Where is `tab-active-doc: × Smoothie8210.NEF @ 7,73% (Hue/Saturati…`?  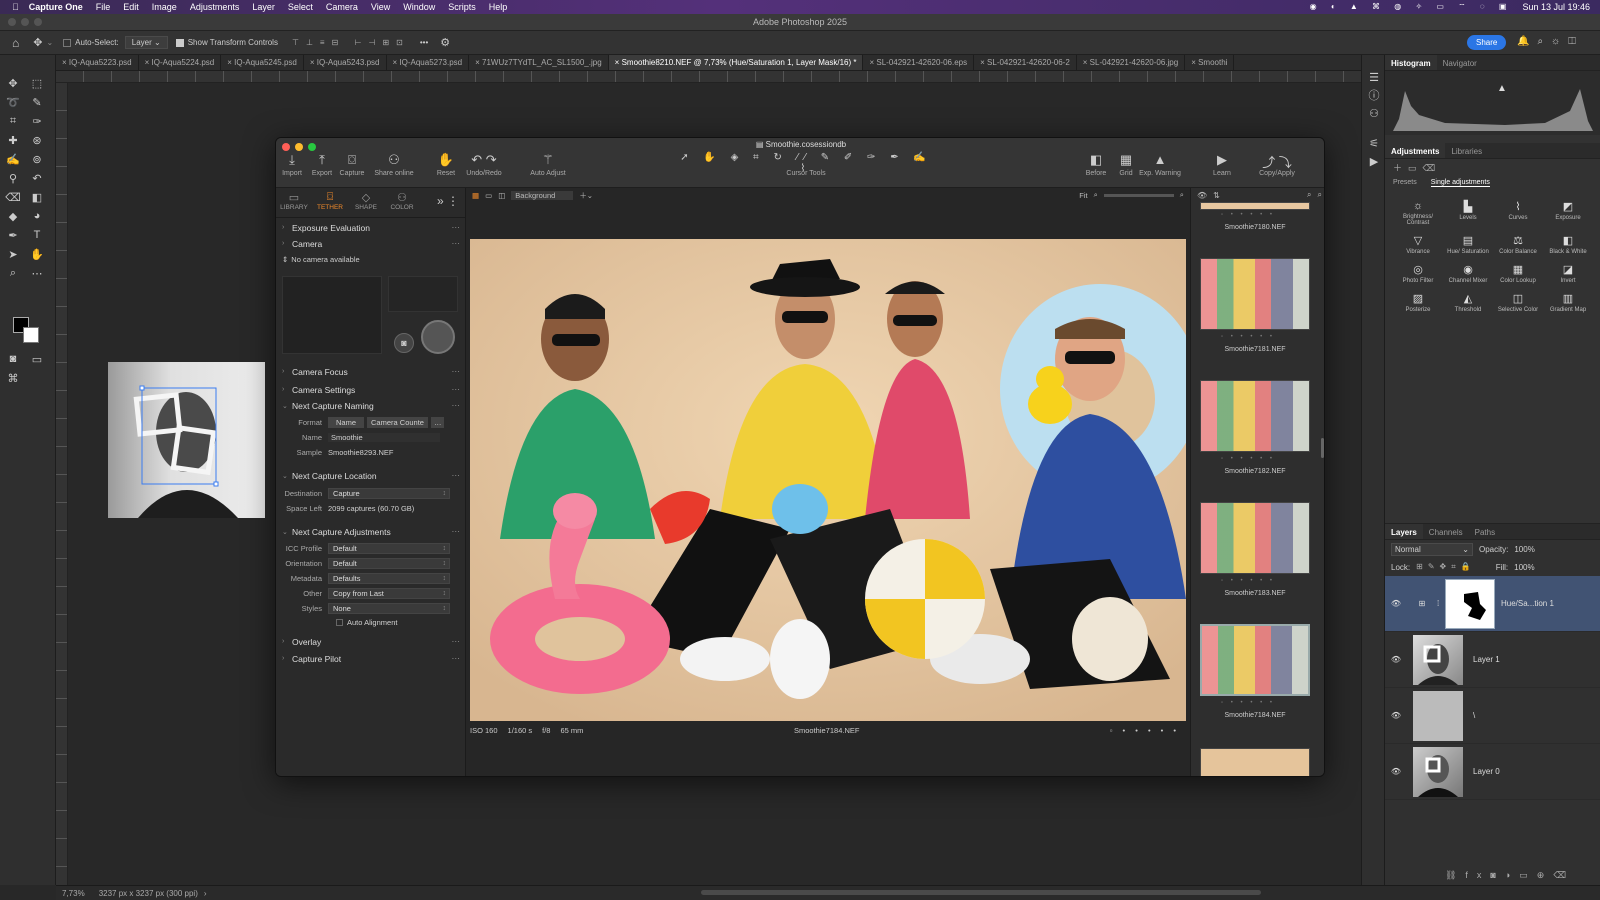
tab-active-doc: × Smoothie8210.NEF @ 7,73% (Hue/Saturati… is located at coordinates (736, 62).